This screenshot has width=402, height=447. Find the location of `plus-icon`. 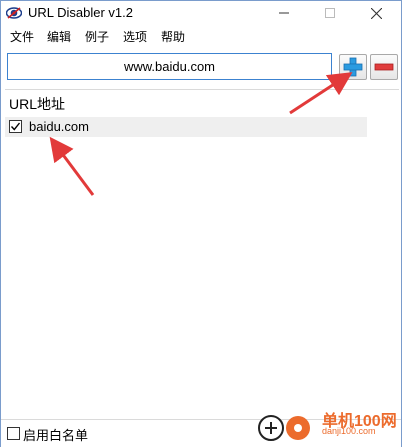

plus-icon is located at coordinates (353, 67).